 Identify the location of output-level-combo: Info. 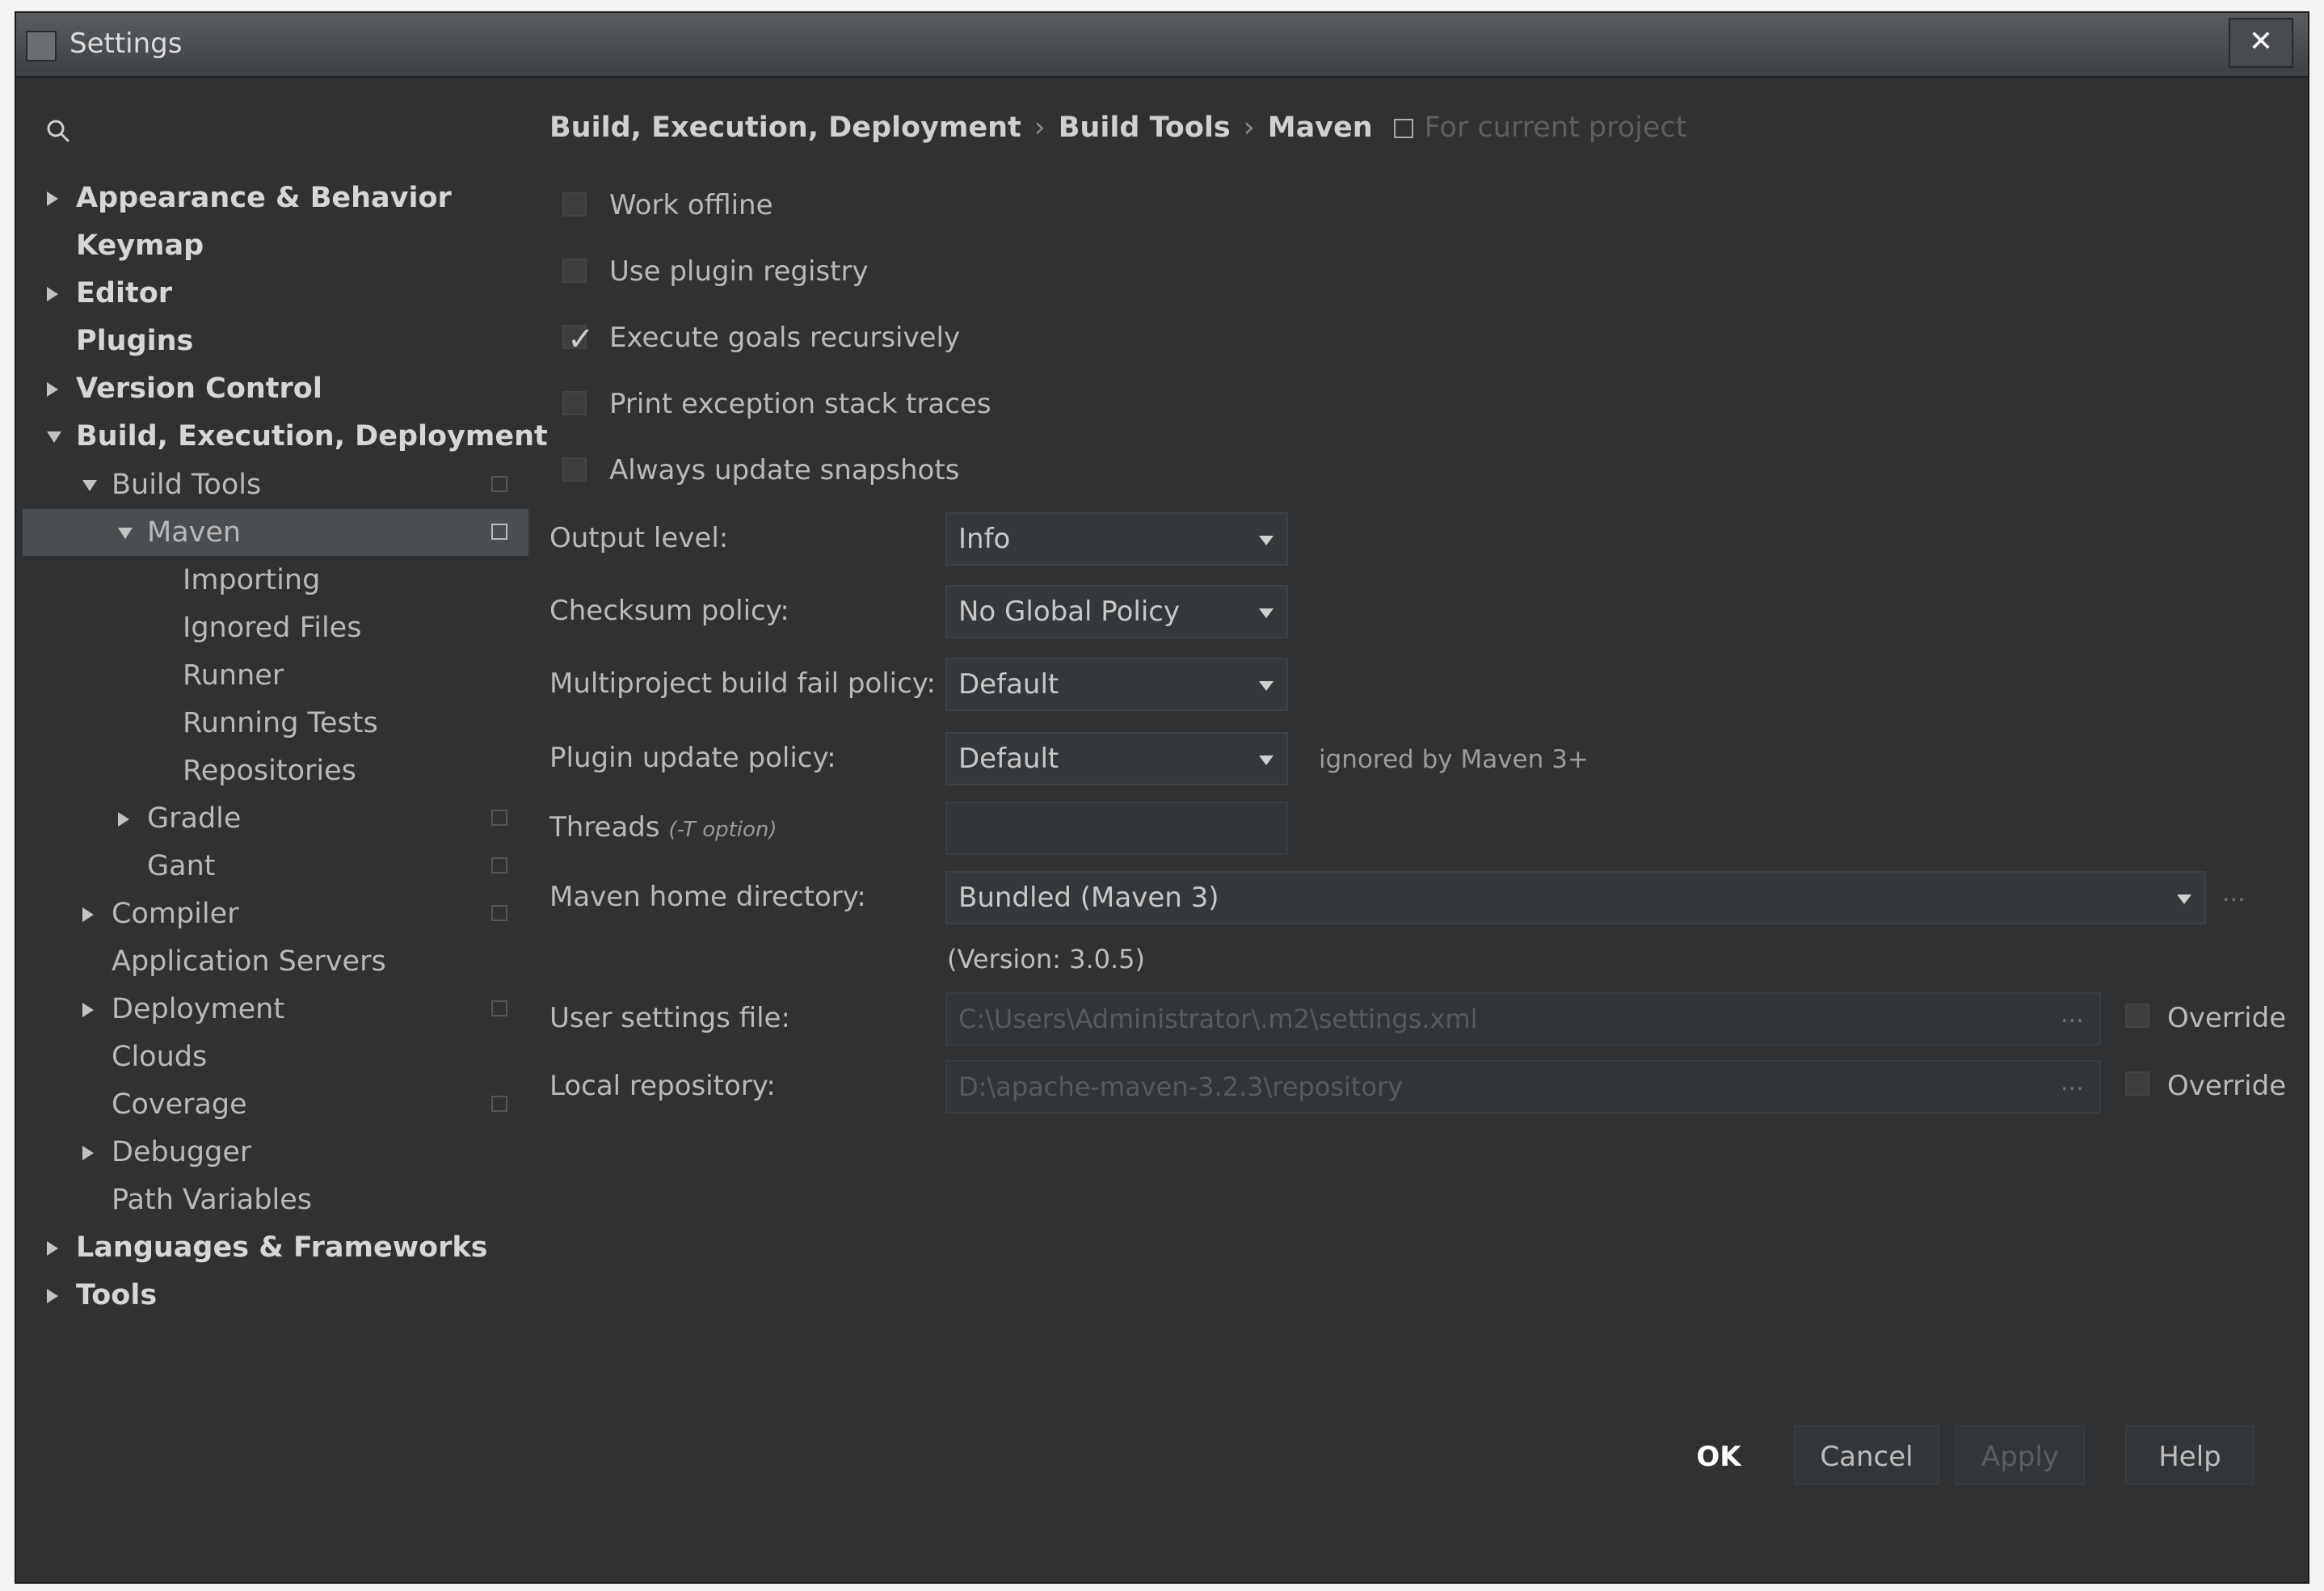
(1116, 539).